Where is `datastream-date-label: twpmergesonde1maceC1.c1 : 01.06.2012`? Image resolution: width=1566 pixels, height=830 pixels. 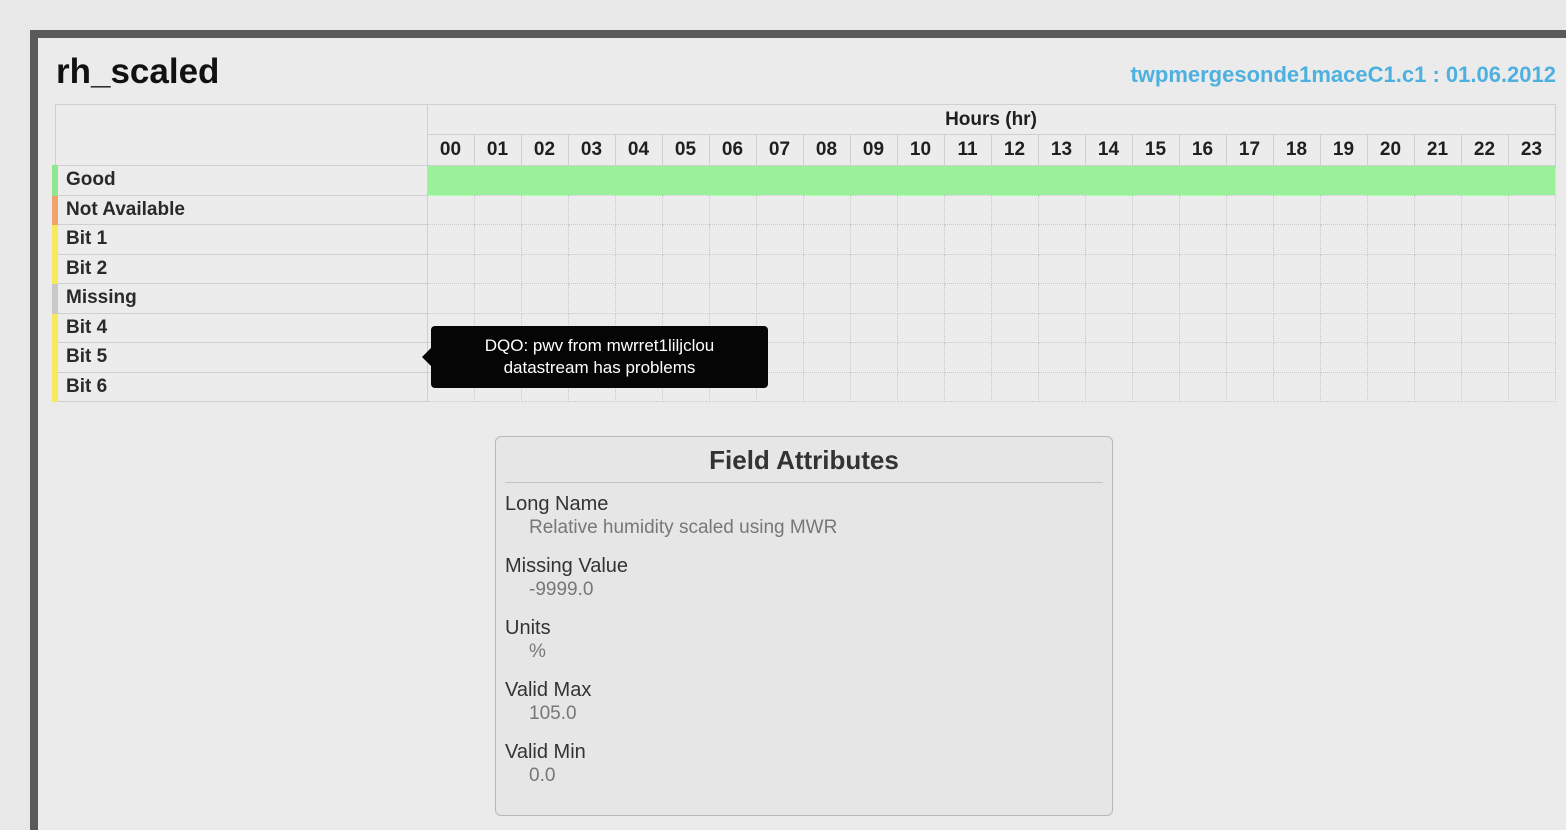
datastream-date-label: twpmergesonde1maceC1.c1 : 01.06.2012 is located at coordinates (1343, 75).